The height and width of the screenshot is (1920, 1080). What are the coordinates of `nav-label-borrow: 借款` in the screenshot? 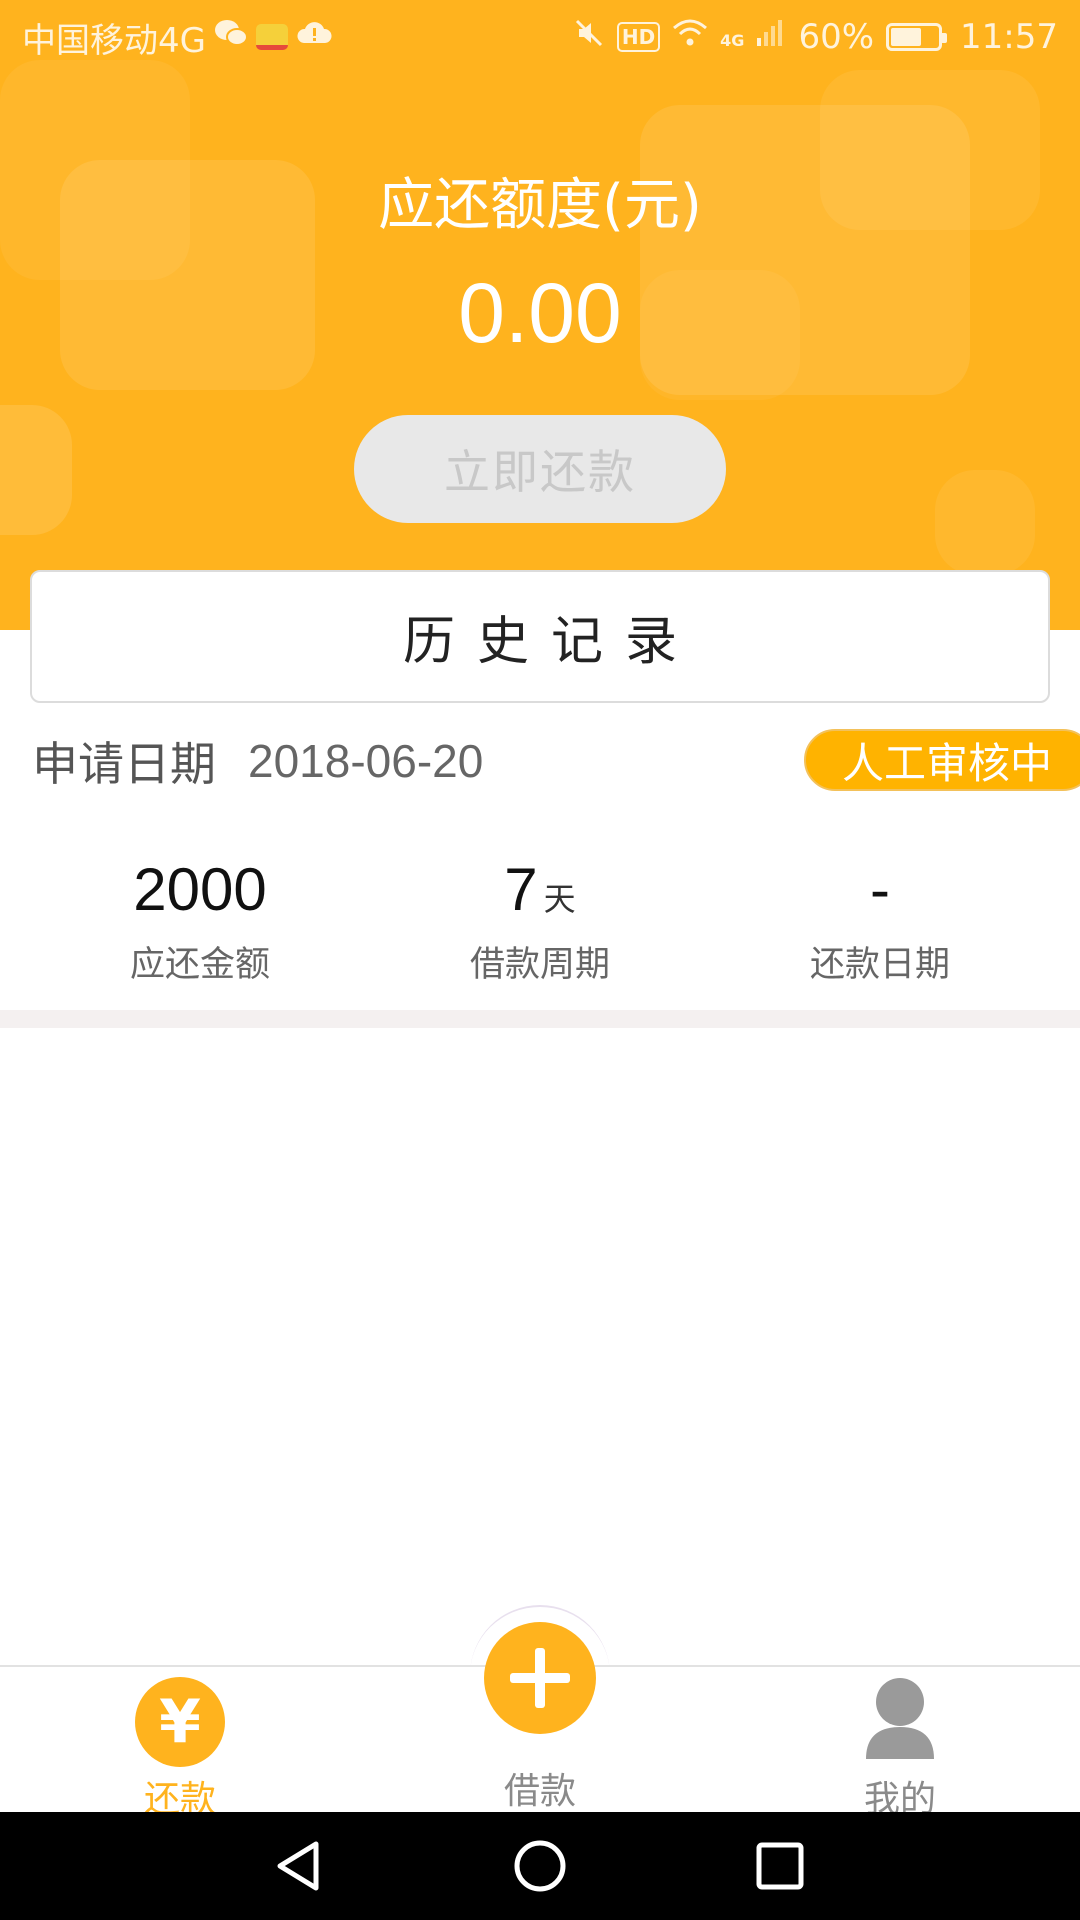 It's located at (539, 1791).